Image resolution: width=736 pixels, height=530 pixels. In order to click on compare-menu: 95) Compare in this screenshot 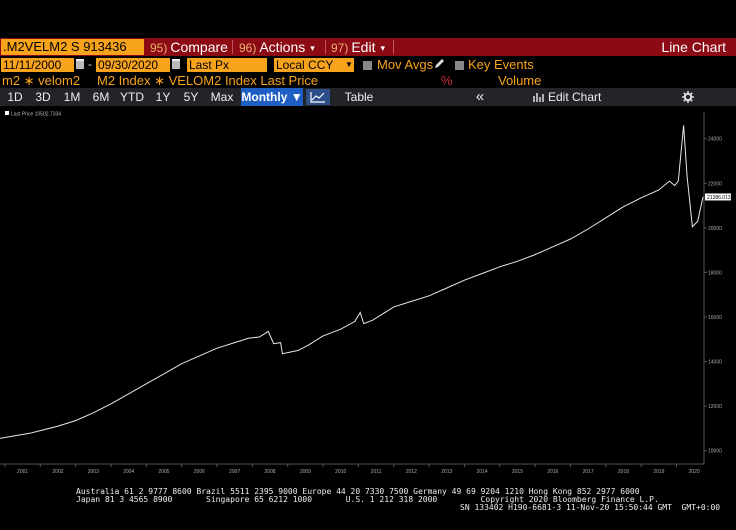, I will do `click(189, 47)`.